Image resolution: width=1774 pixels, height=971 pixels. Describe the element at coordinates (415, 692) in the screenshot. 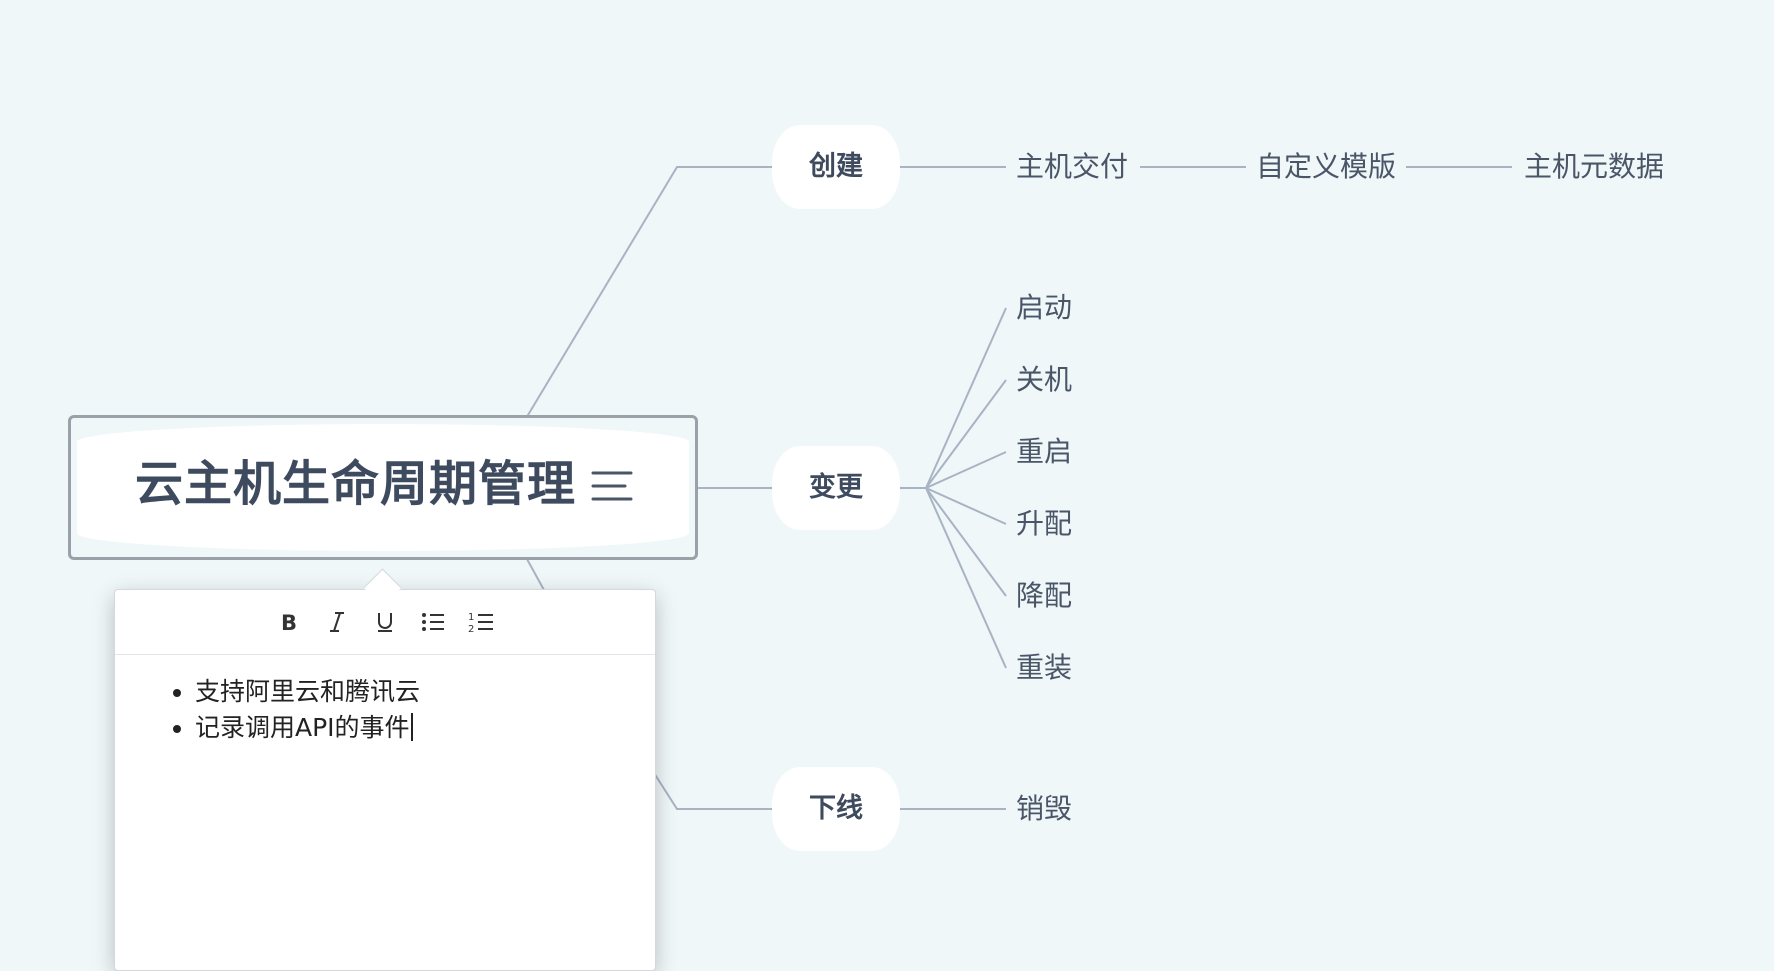

I see `note-item: 支持阿里云和腾讯云` at that location.